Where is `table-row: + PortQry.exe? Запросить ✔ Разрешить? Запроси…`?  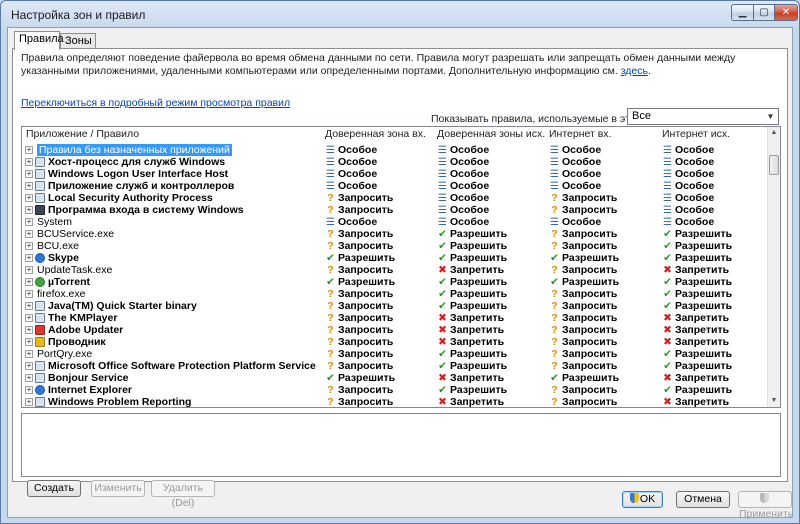
table-row: + PortQry.exe? Запросить ✔ Разрешить? Запроси… is located at coordinates (394, 354).